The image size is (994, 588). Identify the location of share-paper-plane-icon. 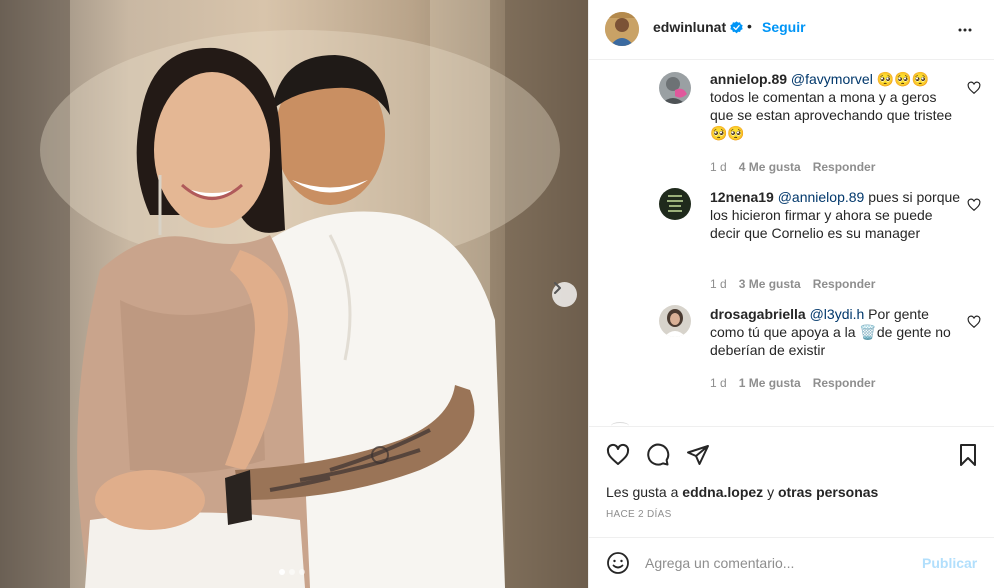
(698, 455).